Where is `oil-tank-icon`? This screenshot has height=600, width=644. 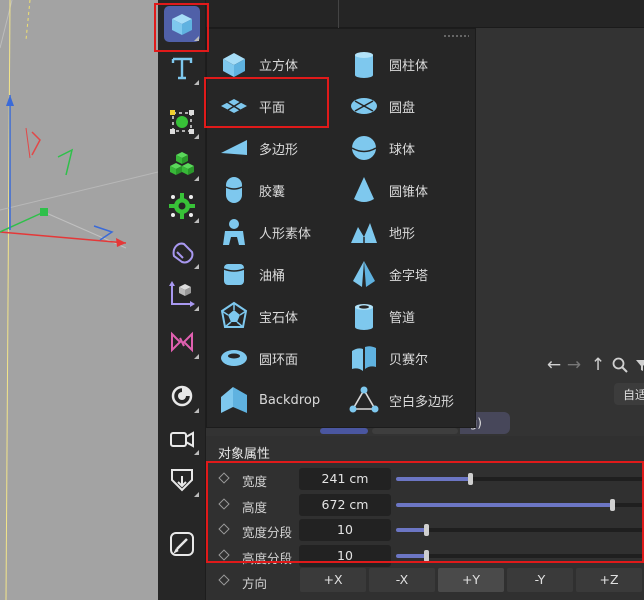
oil-tank-icon is located at coordinates (234, 274).